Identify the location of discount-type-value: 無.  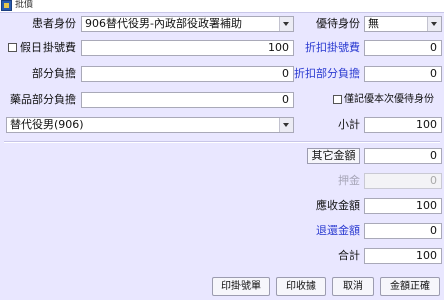
(373, 23).